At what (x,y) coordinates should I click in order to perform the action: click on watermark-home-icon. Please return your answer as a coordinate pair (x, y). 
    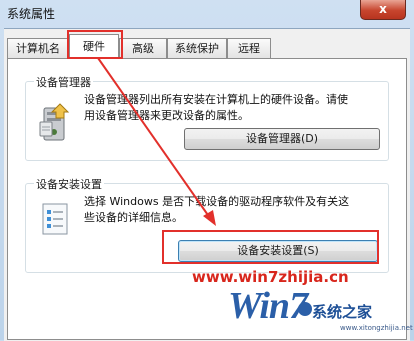
    Looking at the image, I should click on (305, 309).